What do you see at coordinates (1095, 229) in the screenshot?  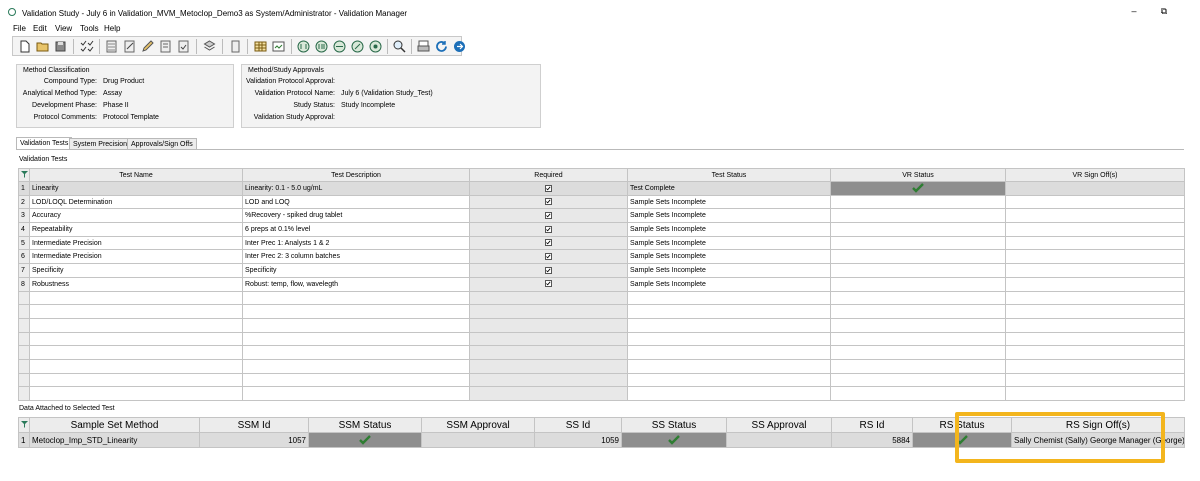 I see `vr-sign-off-cell` at bounding box center [1095, 229].